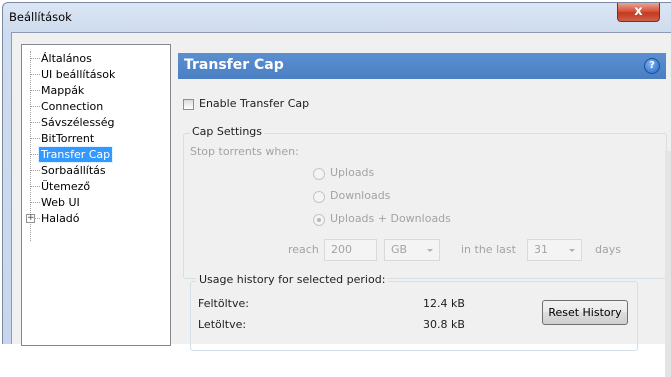 Image resolution: width=671 pixels, height=377 pixels. Describe the element at coordinates (66, 186) in the screenshot. I see `tree-item-label: Ütemező` at that location.